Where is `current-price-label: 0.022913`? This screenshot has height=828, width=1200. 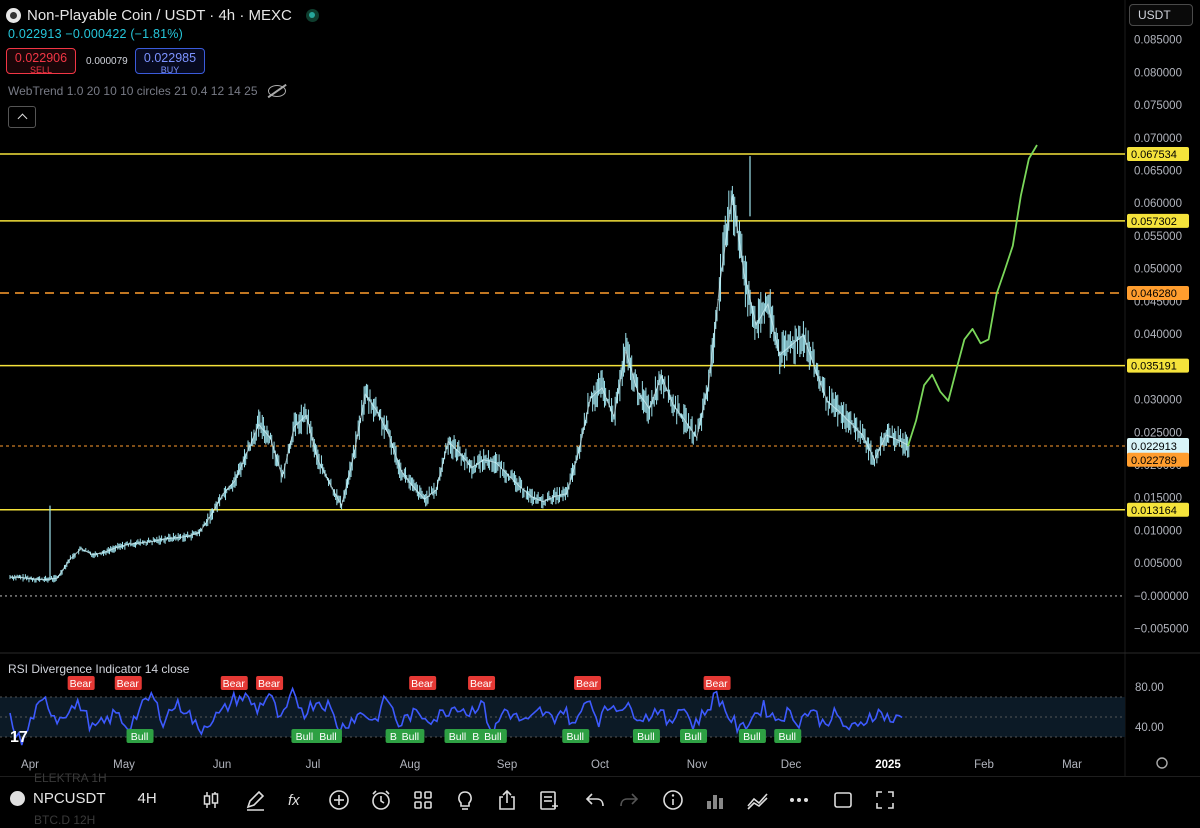
current-price-label: 0.022913 is located at coordinates (1154, 447).